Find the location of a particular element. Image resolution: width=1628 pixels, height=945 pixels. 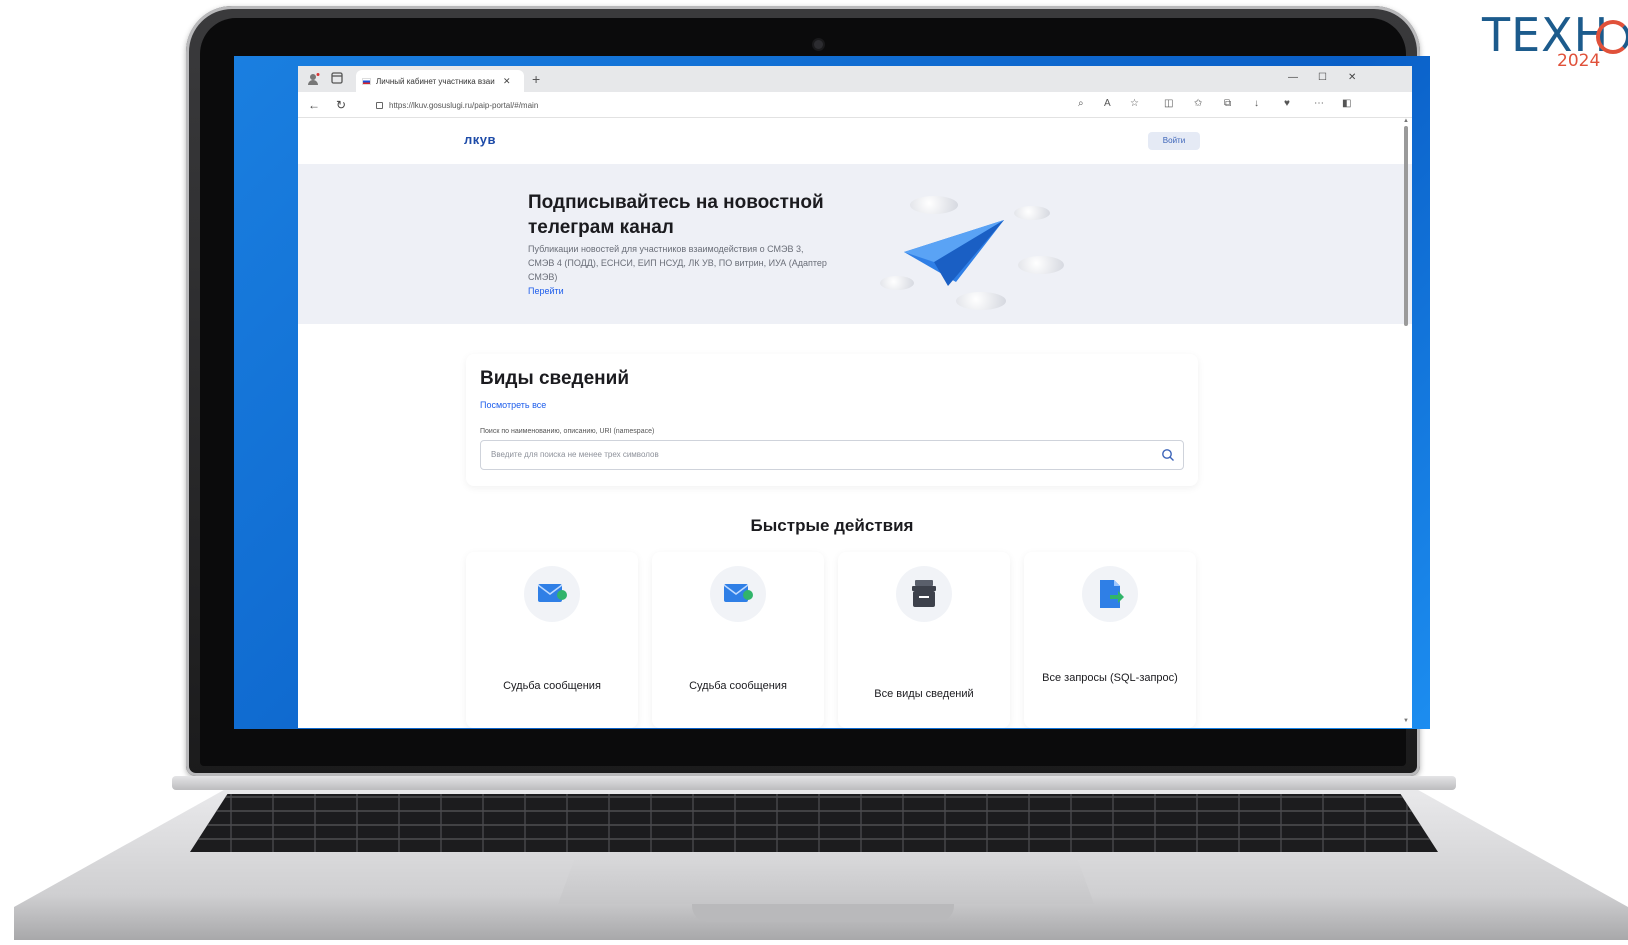

banner-go-link: Перейти is located at coordinates (546, 291).